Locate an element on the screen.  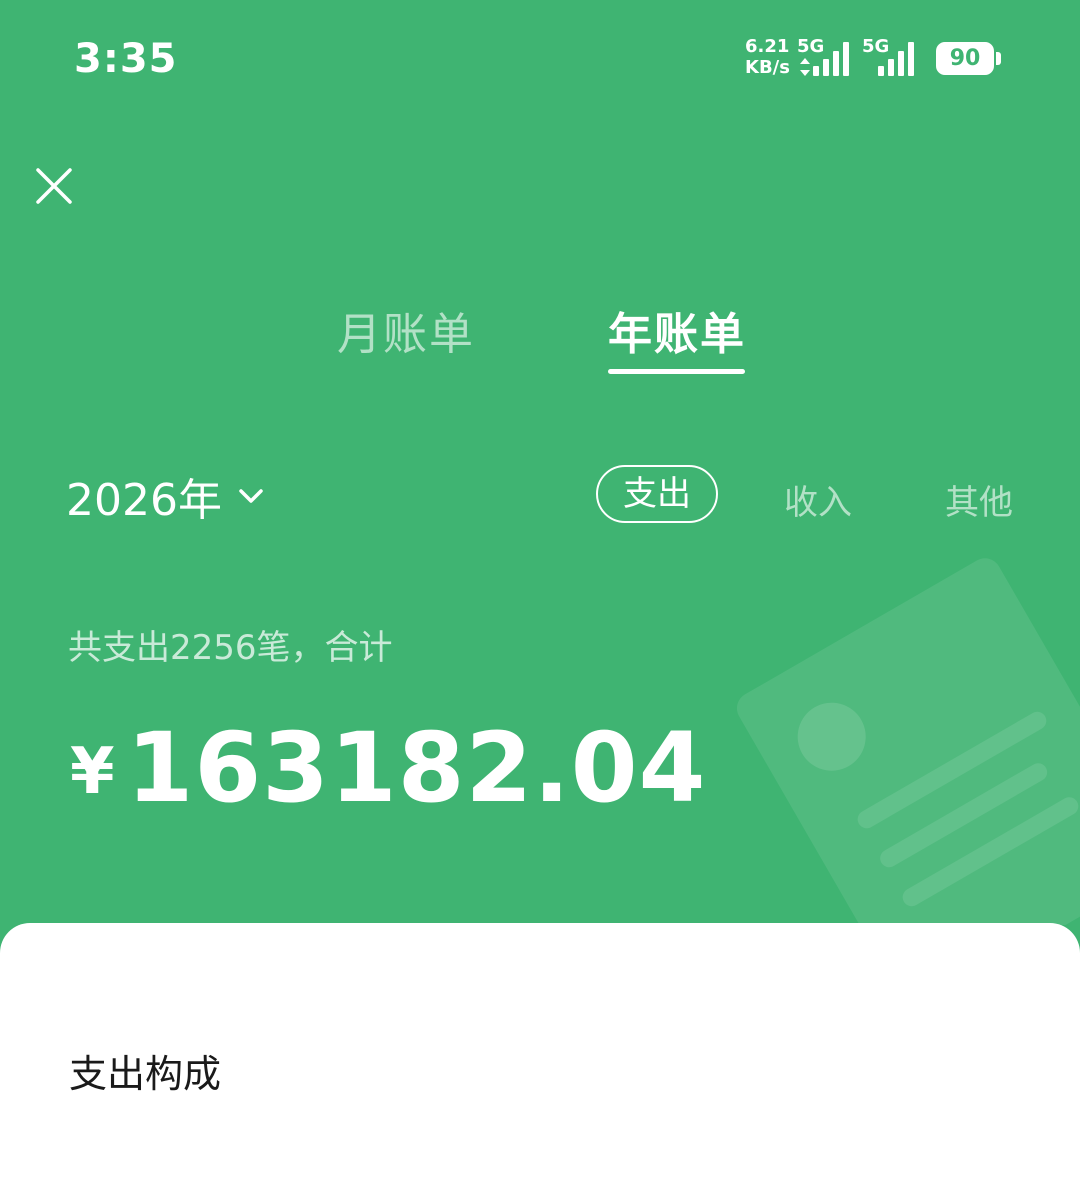
active-tab-indicator is located at coordinates (676, 371).